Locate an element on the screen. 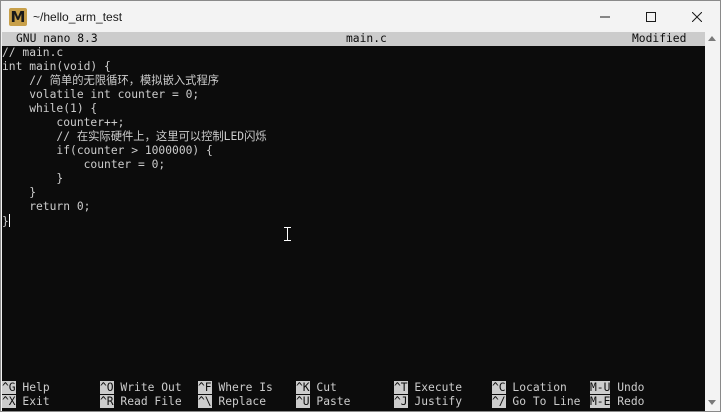 This screenshot has height=412, width=721. code-line: if(counter > 1000000) { is located at coordinates (107, 150).